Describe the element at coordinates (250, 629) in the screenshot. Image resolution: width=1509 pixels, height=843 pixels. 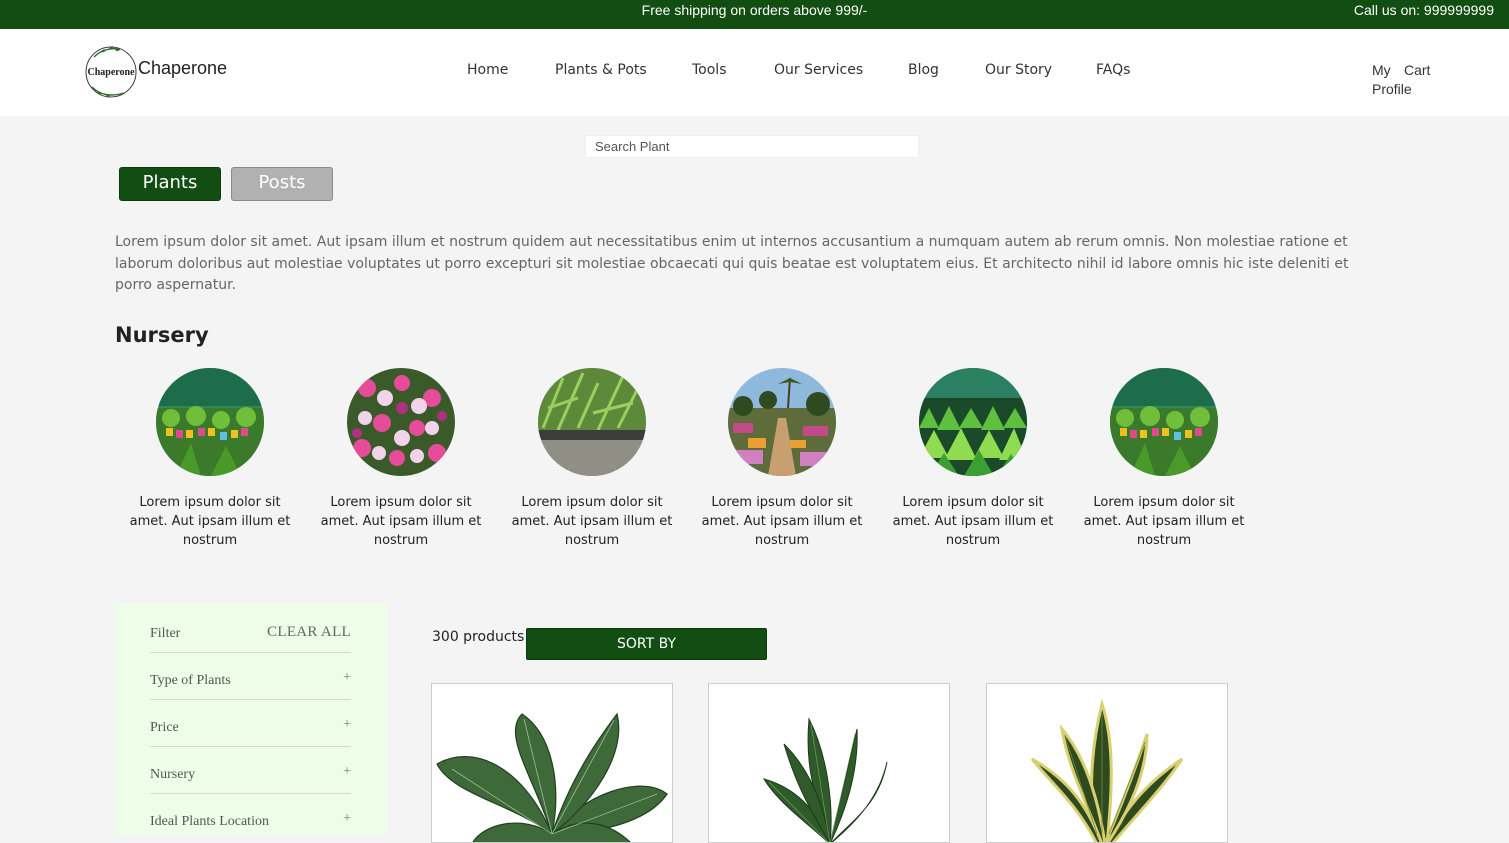
I see `filter-header: Filter CLEAR ALL` at that location.